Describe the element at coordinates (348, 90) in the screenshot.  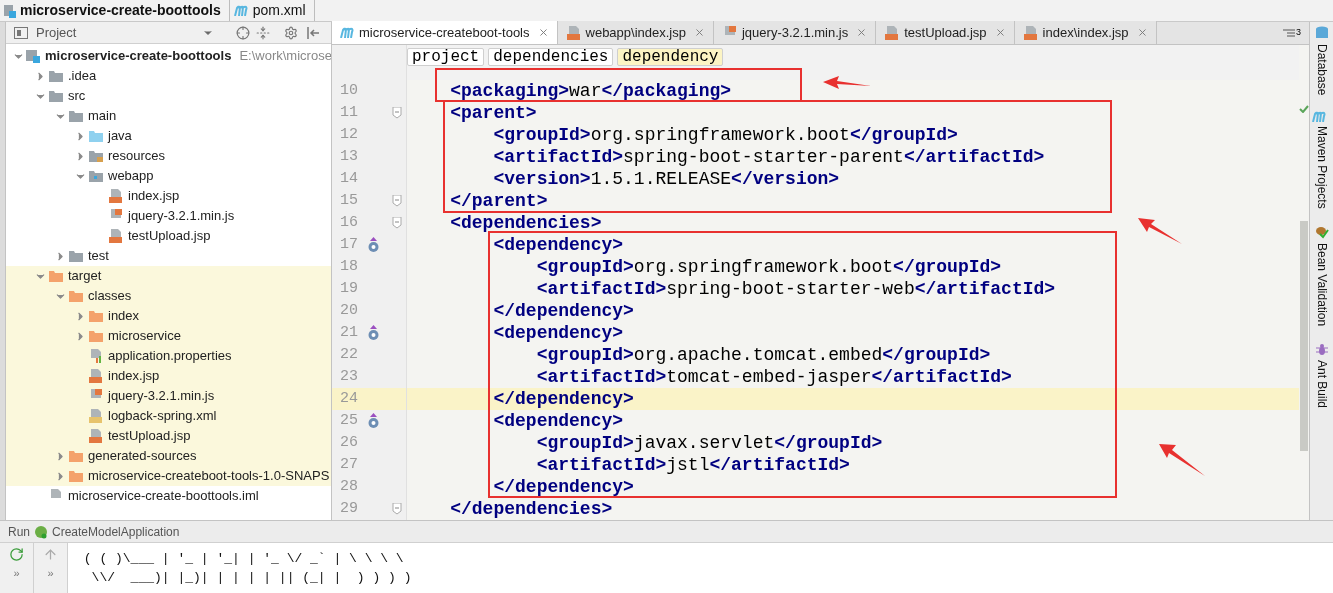
I see `line-number: 10` at that location.